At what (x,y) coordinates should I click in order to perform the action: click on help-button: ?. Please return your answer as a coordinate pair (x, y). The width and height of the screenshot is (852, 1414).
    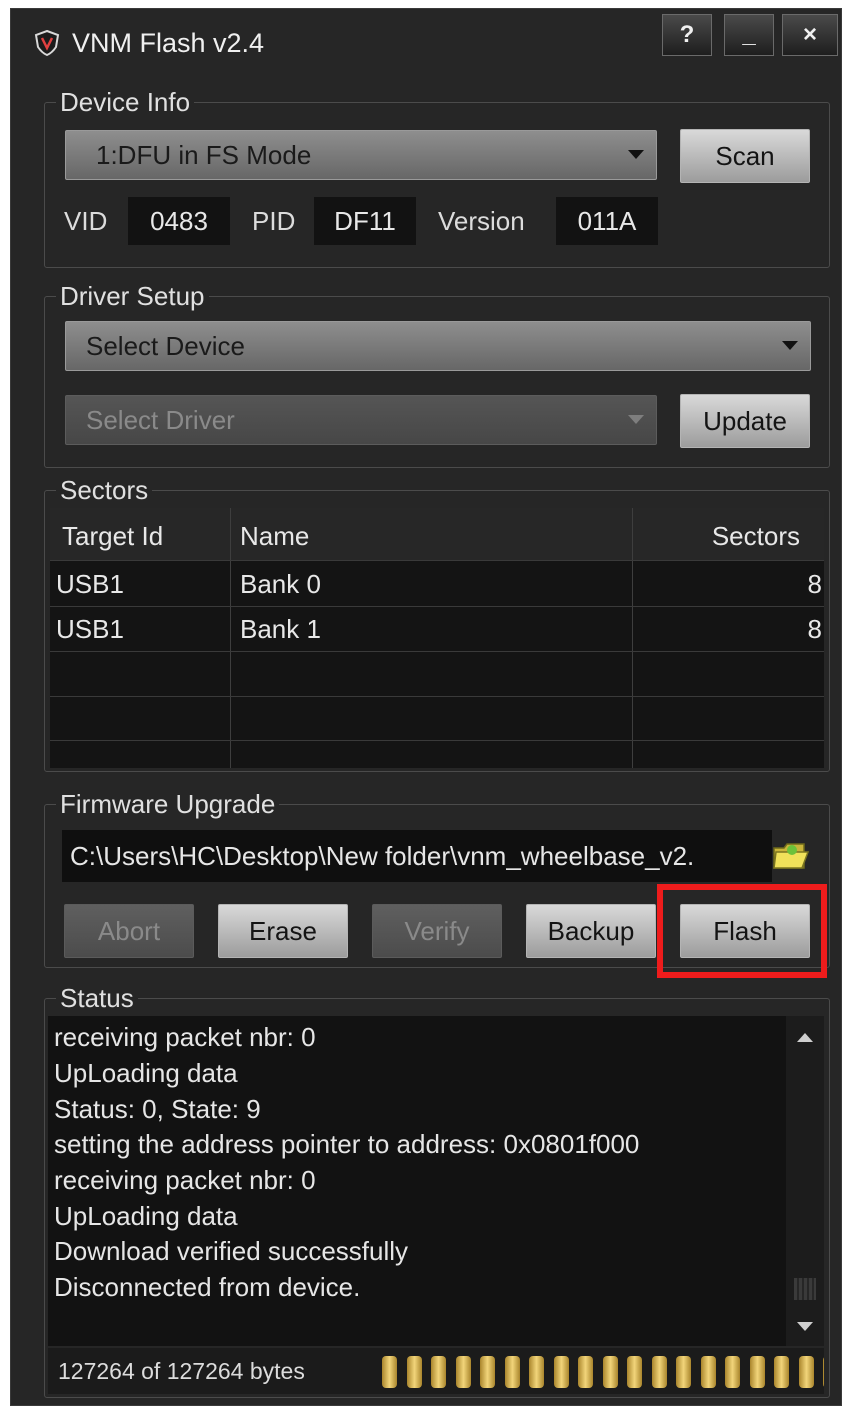
    Looking at the image, I should click on (687, 35).